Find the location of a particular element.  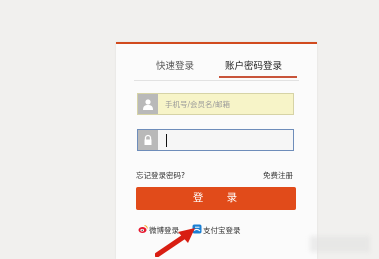

login-tabs: 快速登录 账户密码登录 is located at coordinates (216, 62).